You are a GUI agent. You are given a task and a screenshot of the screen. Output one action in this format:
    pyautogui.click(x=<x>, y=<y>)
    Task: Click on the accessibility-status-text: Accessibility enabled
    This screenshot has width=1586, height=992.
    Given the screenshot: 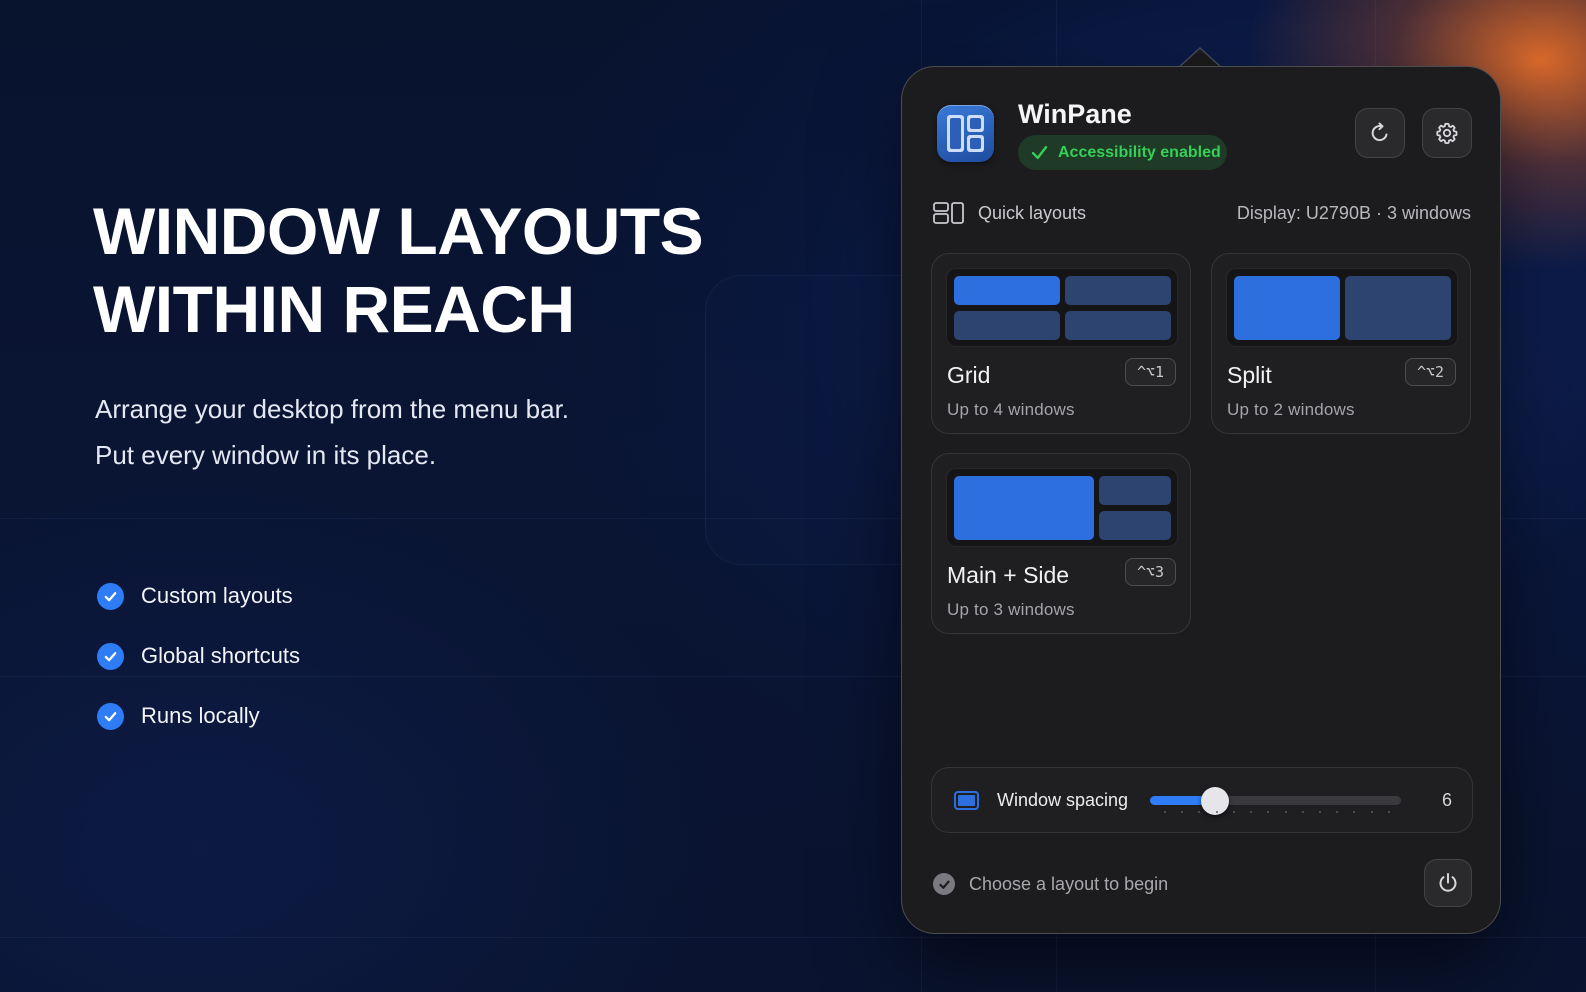 What is the action you would take?
    pyautogui.click(x=1139, y=152)
    